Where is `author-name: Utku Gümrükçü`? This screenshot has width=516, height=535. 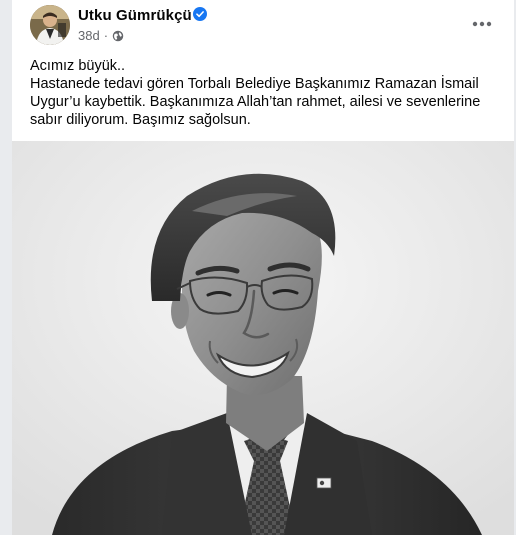 author-name: Utku Gümrükçü is located at coordinates (135, 15).